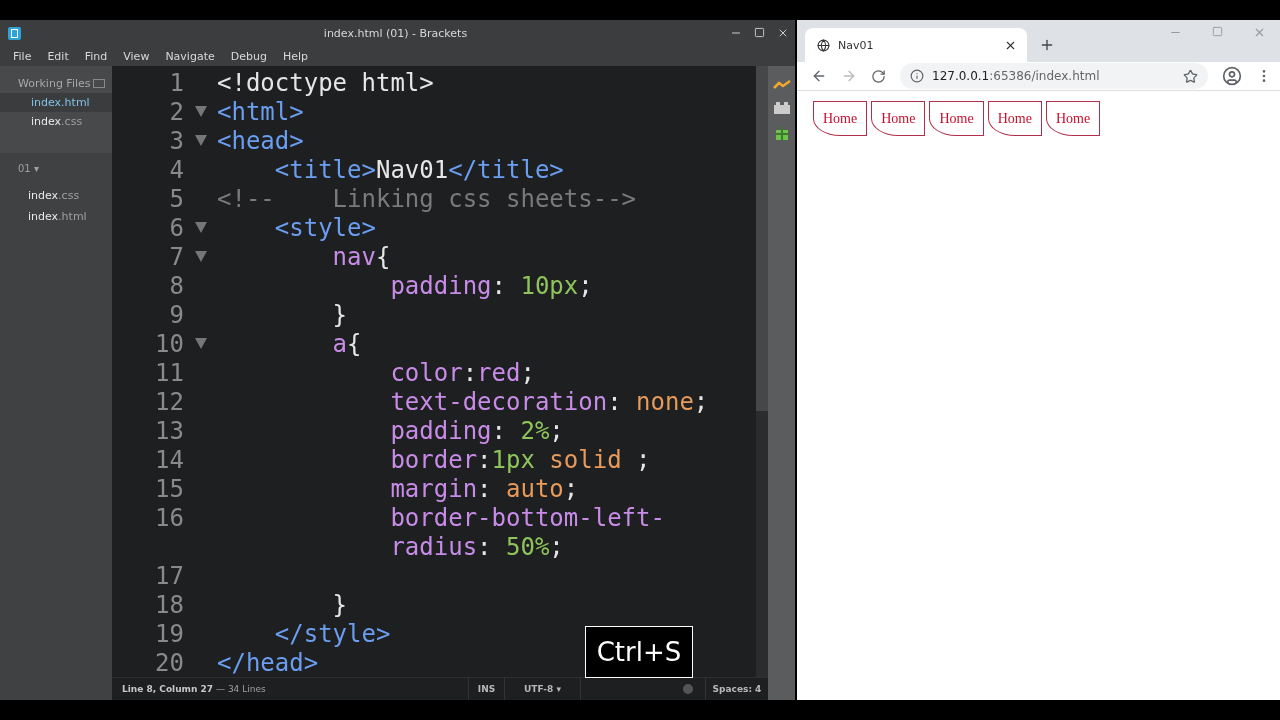 This screenshot has height=720, width=1280. What do you see at coordinates (169, 662) in the screenshot?
I see `line-number: 20` at bounding box center [169, 662].